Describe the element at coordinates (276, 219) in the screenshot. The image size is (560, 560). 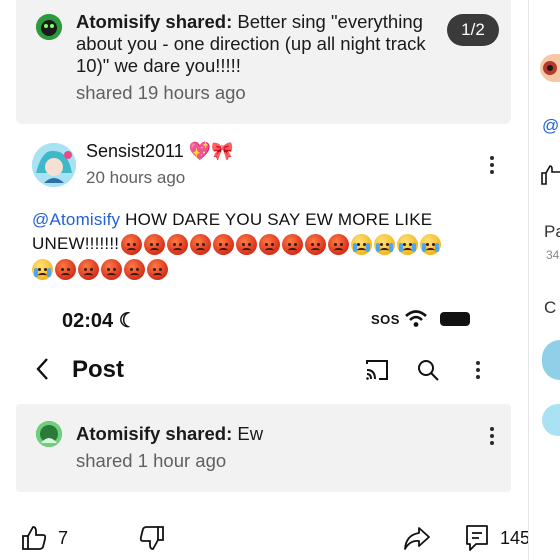
I see `comment-text-line: HOW DARE YOU SAY EW MORE LIKE` at that location.